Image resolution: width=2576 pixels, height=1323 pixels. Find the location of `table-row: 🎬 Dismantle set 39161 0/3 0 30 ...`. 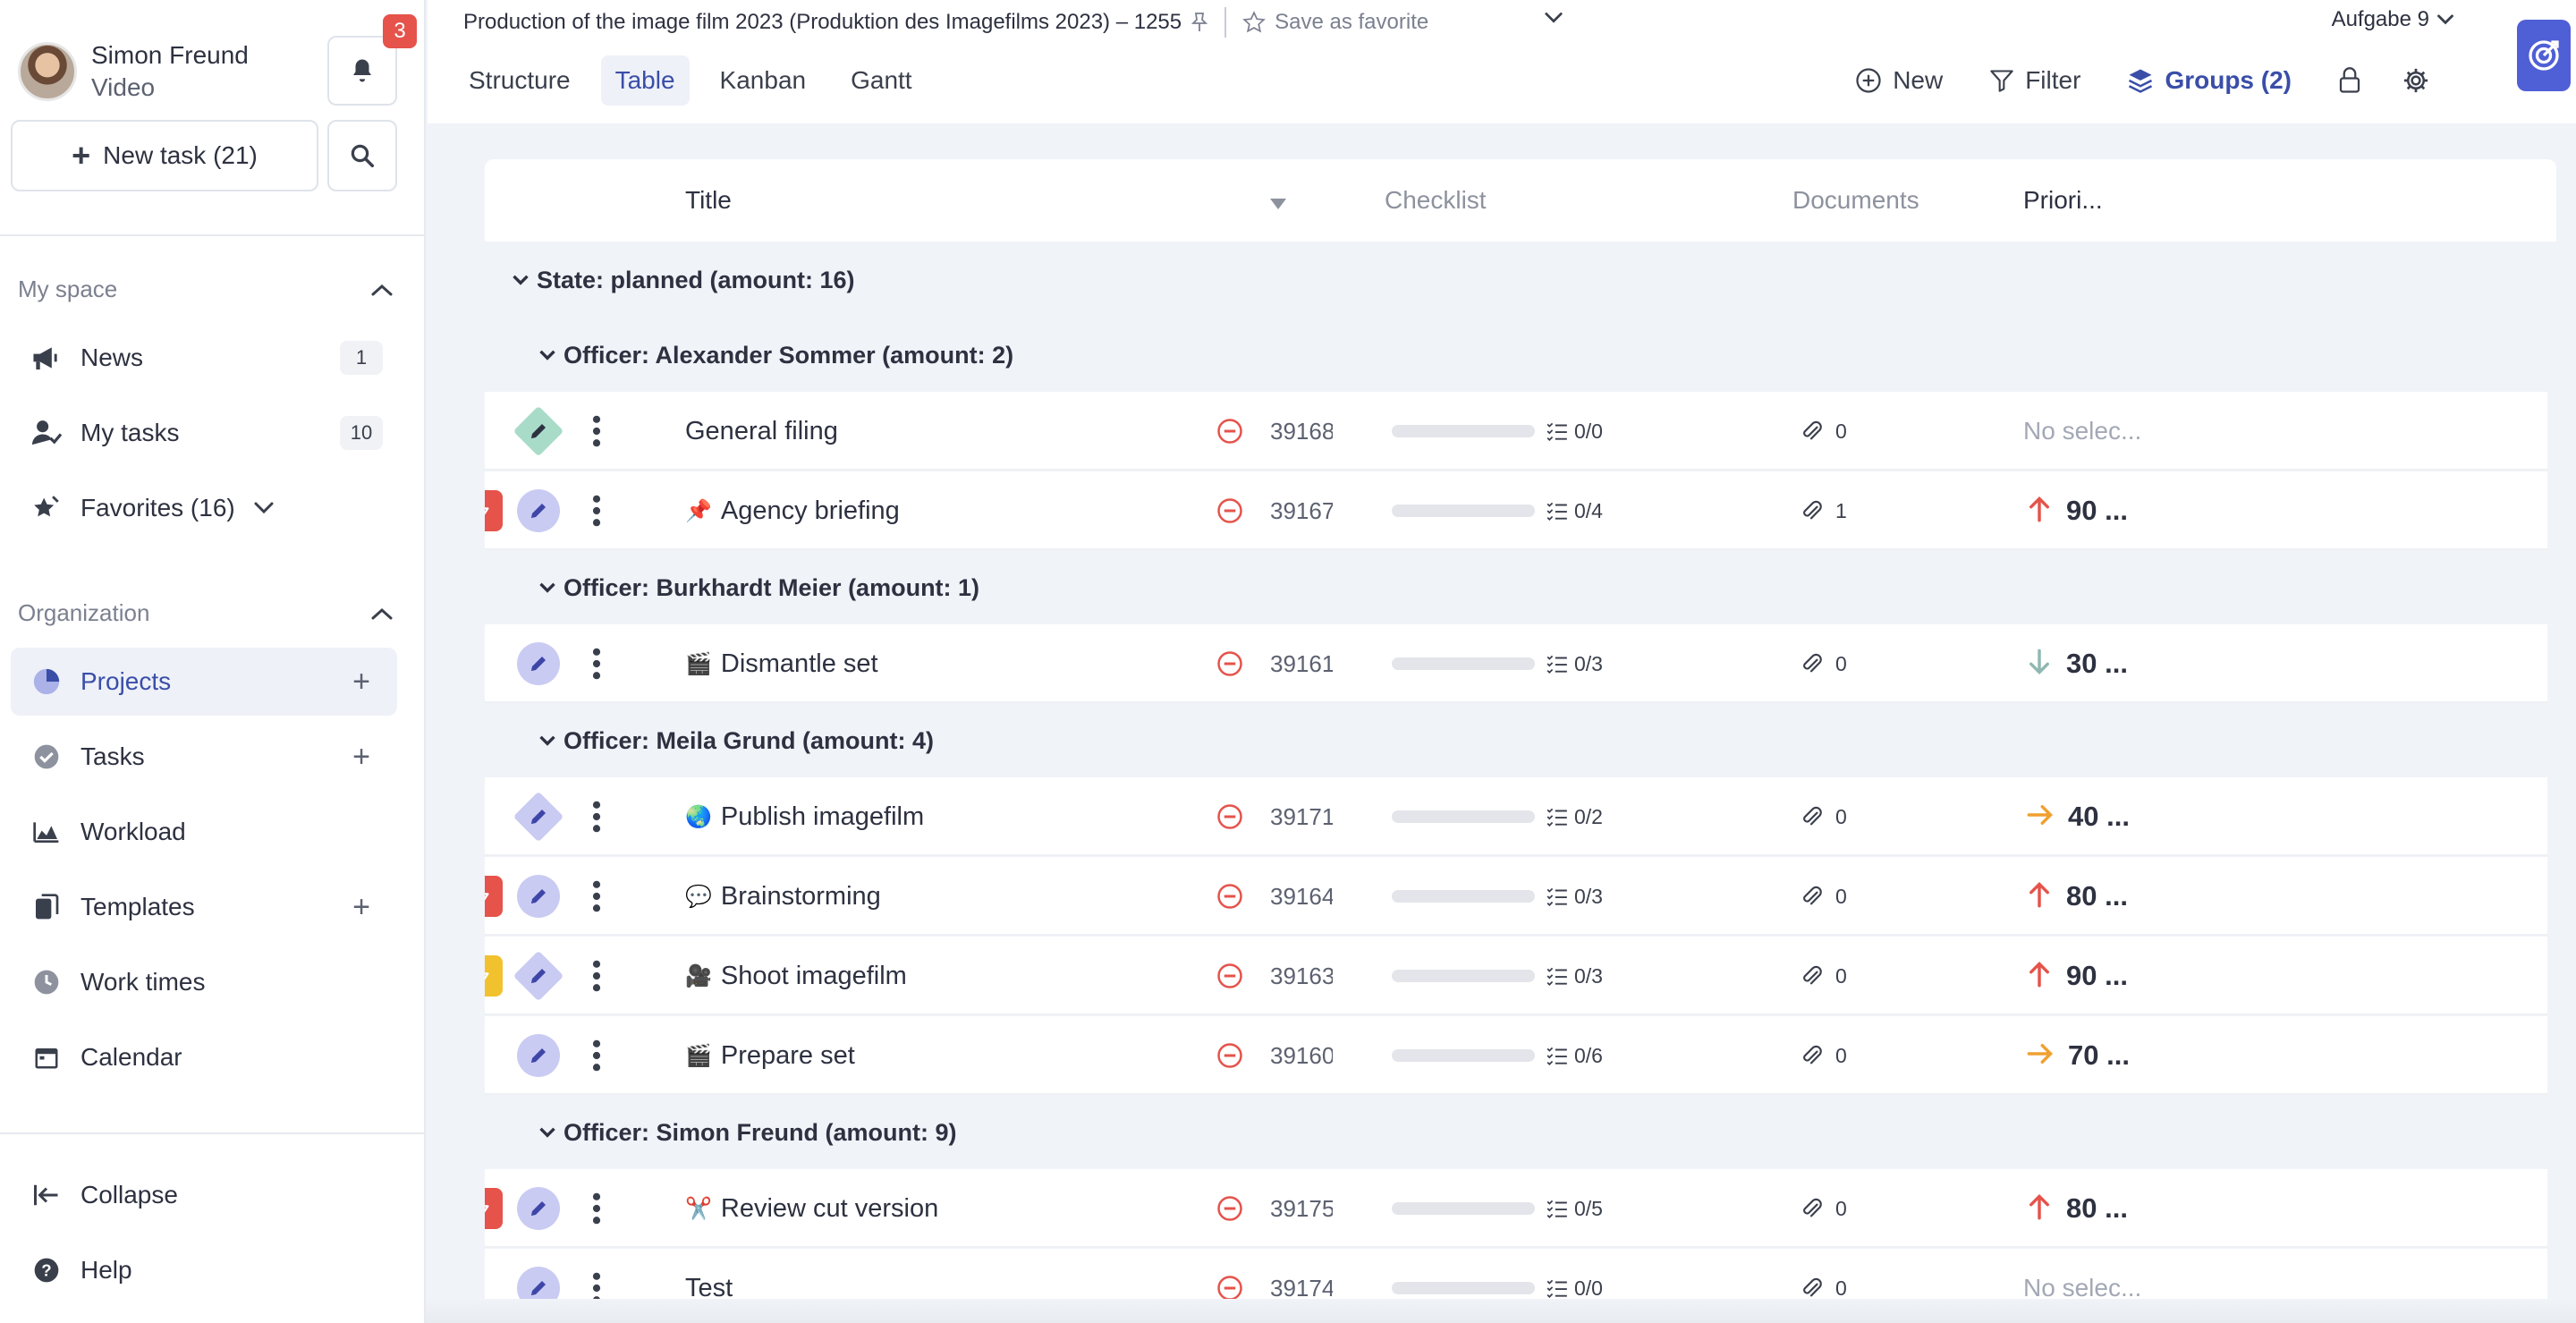

table-row: 🎬 Dismantle set 39161 0/3 0 30 ... is located at coordinates (1516, 663).